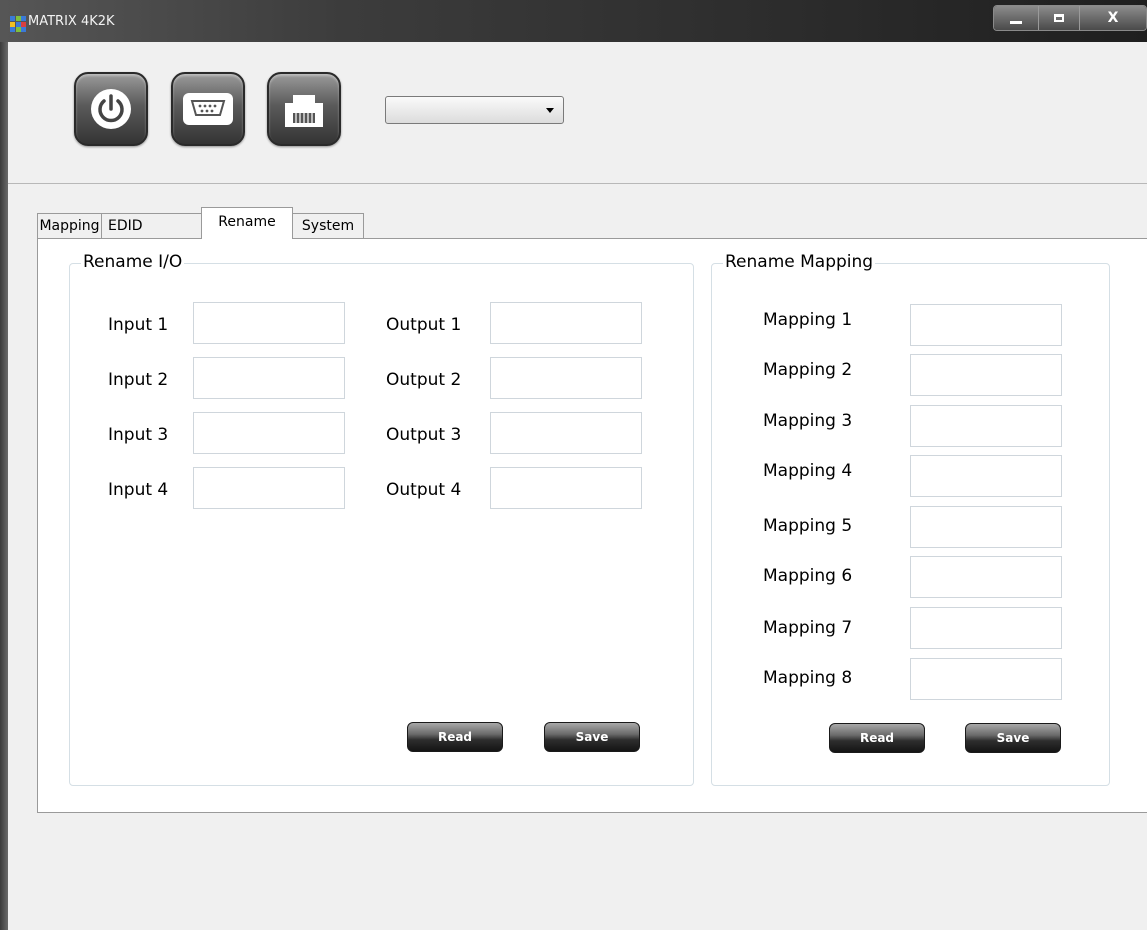 The width and height of the screenshot is (1147, 930). What do you see at coordinates (986, 426) in the screenshot?
I see `mapping-3-name-field` at bounding box center [986, 426].